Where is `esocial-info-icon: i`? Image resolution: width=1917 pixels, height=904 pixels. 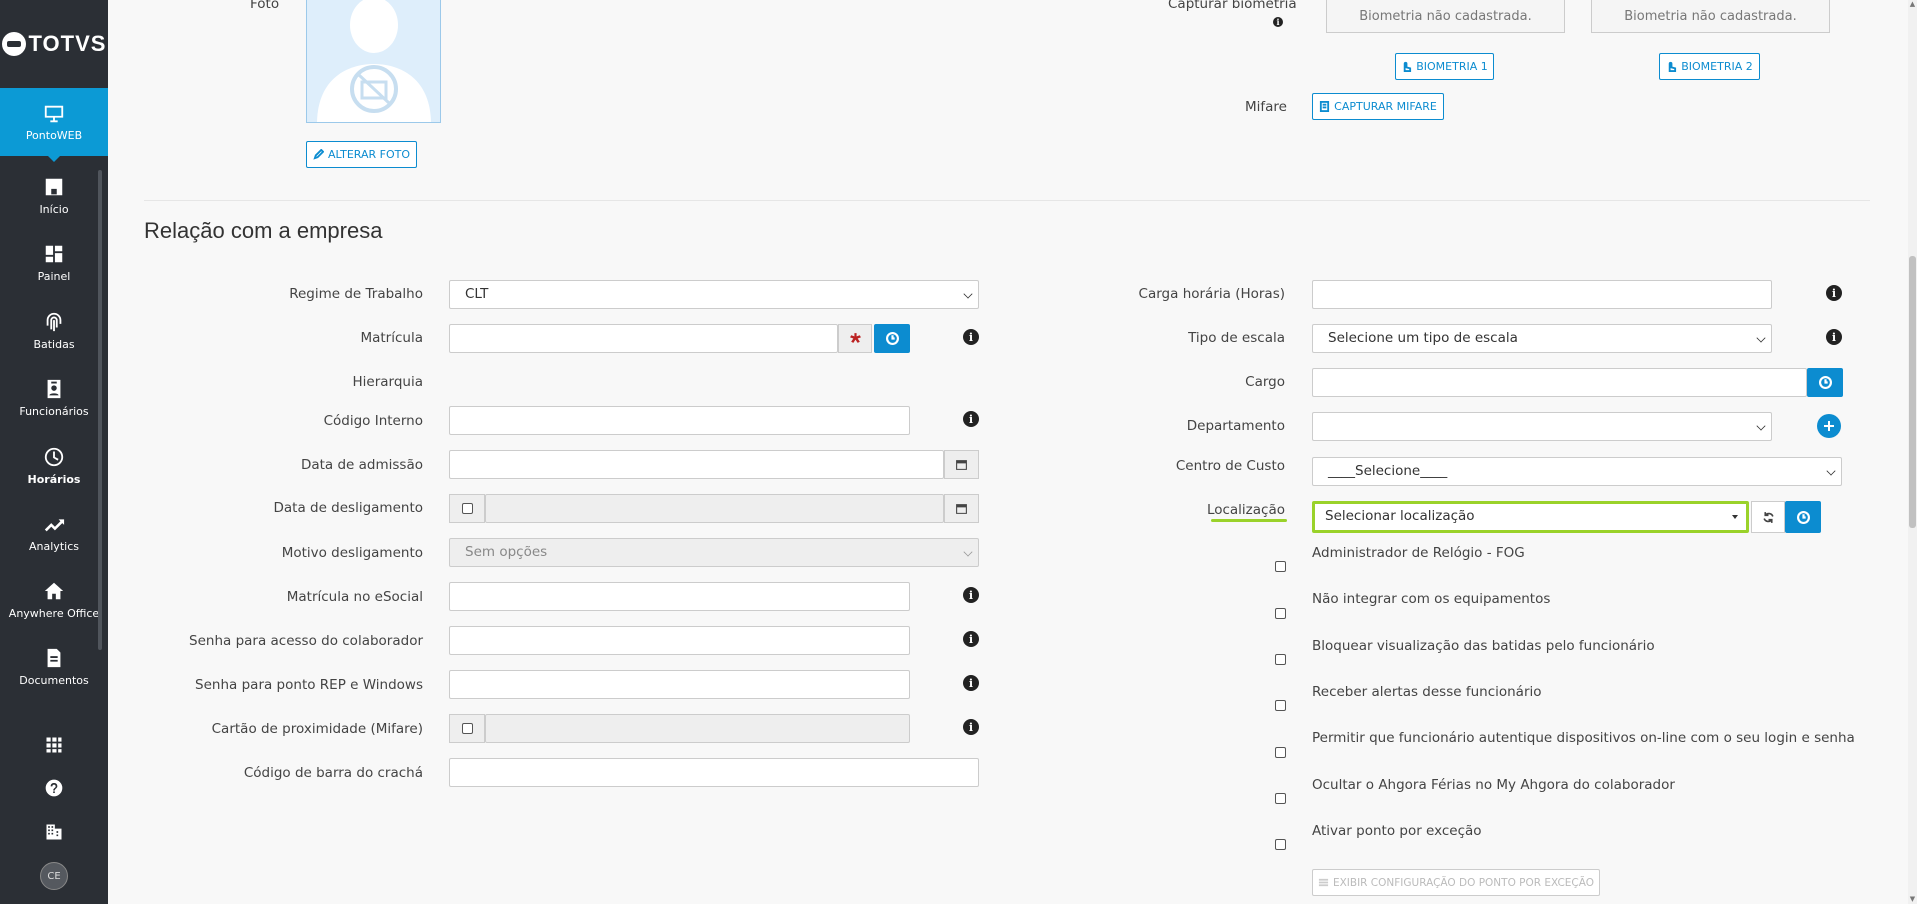
esocial-info-icon: i is located at coordinates (971, 595).